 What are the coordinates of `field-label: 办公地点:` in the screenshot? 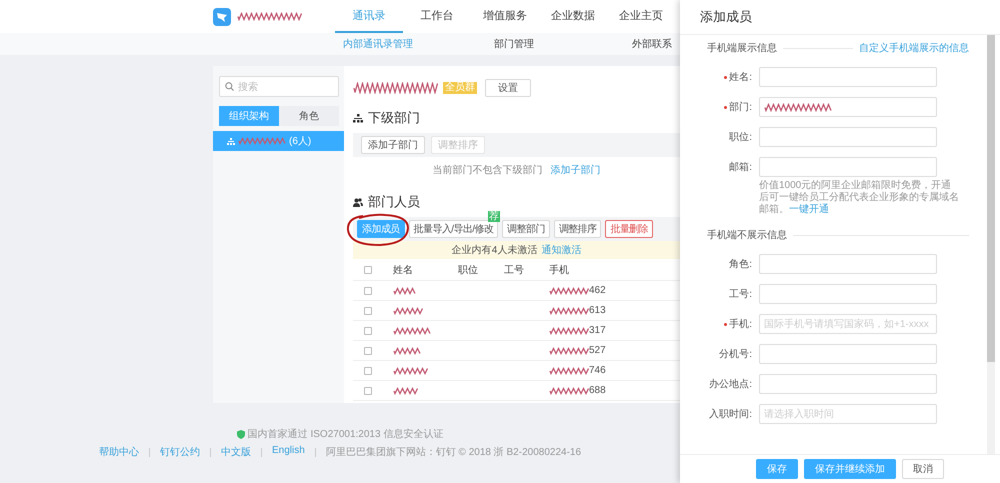 It's located at (730, 384).